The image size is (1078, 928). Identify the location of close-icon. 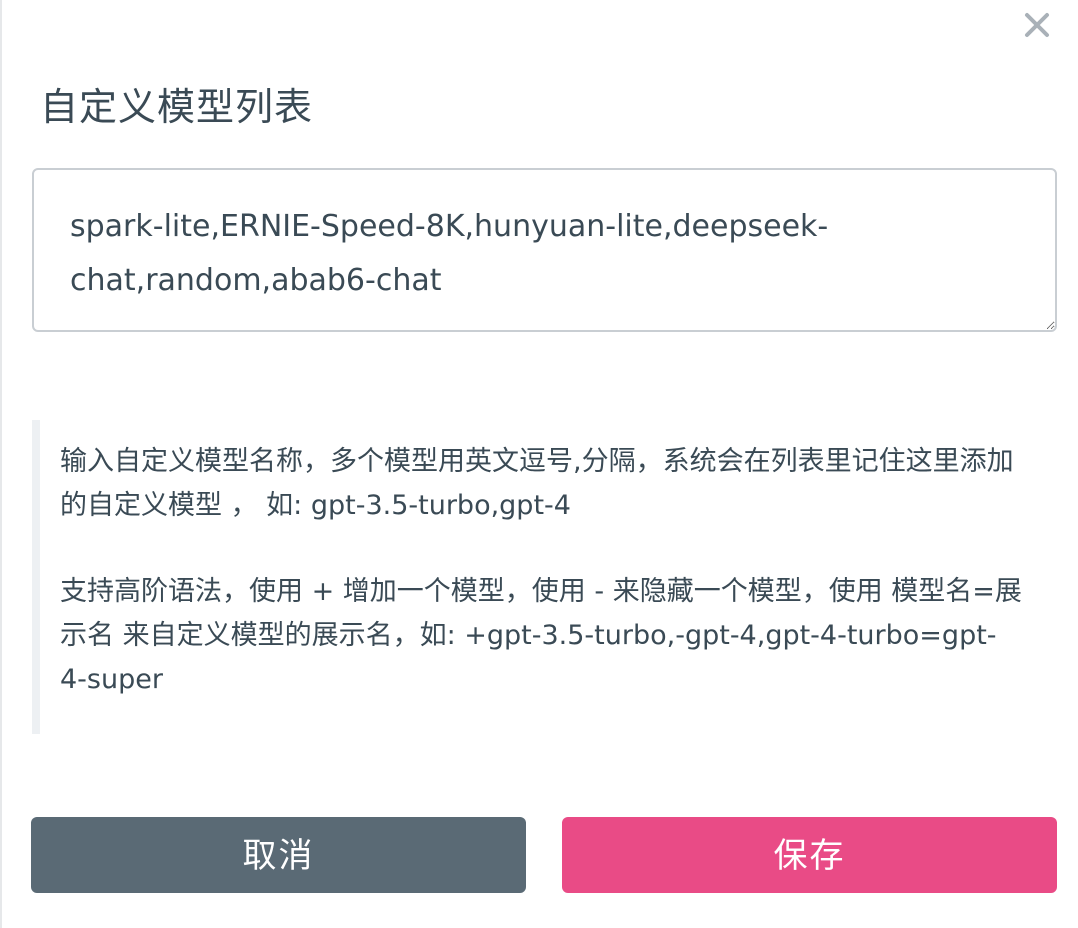
(1037, 25).